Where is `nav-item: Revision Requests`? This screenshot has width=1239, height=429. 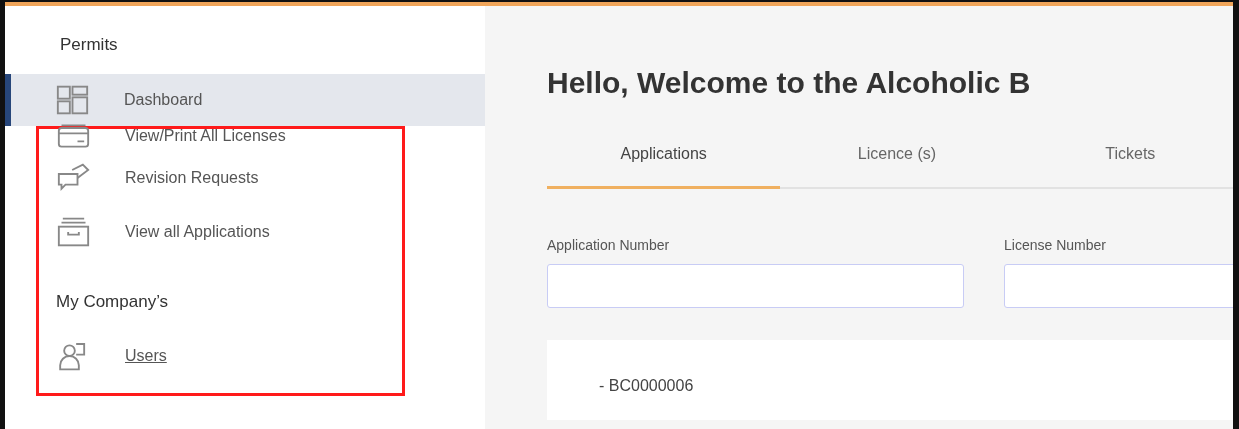
nav-item: Revision Requests is located at coordinates (220, 178).